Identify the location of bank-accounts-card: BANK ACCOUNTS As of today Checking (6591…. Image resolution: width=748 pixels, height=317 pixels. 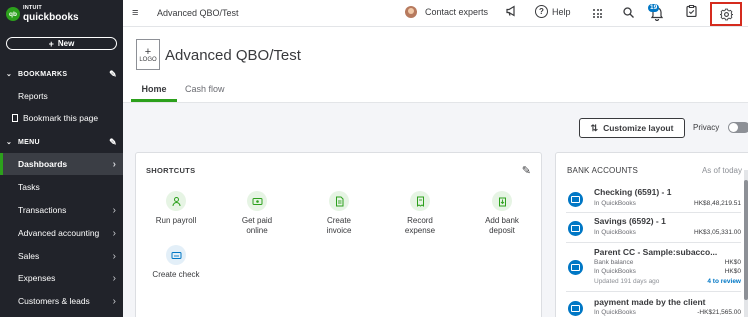
(651, 234).